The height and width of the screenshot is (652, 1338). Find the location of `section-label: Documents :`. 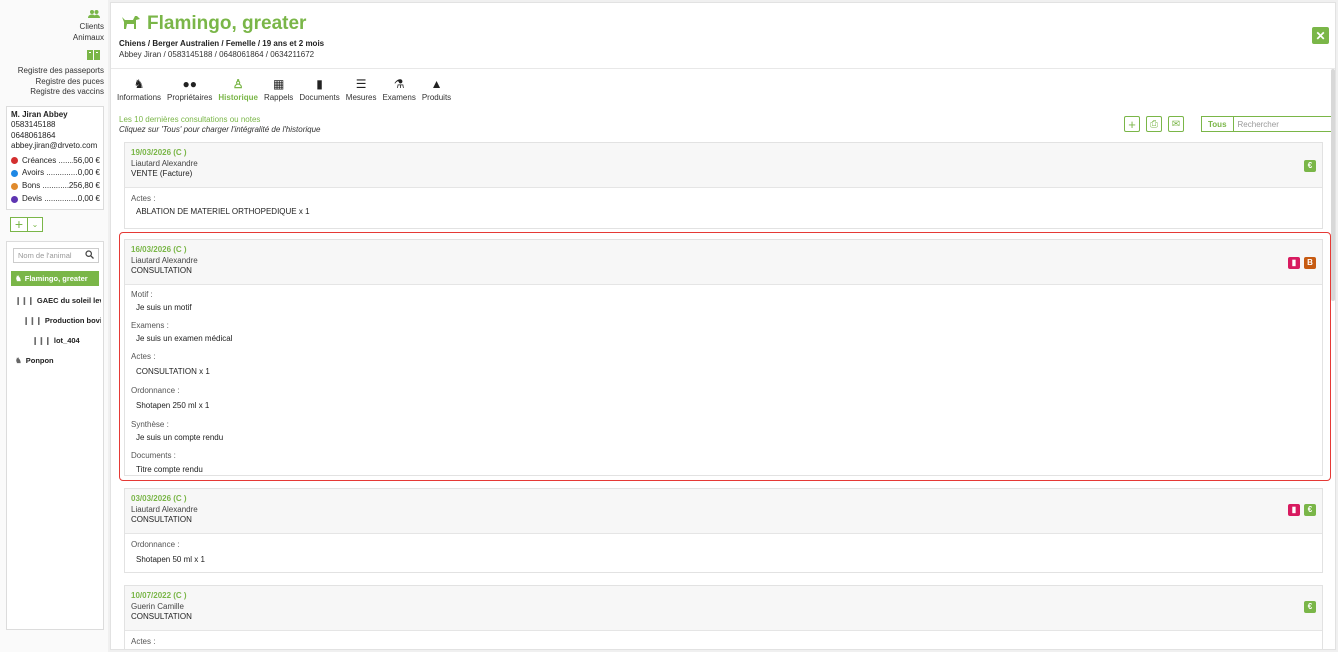

section-label: Documents : is located at coordinates (153, 455).